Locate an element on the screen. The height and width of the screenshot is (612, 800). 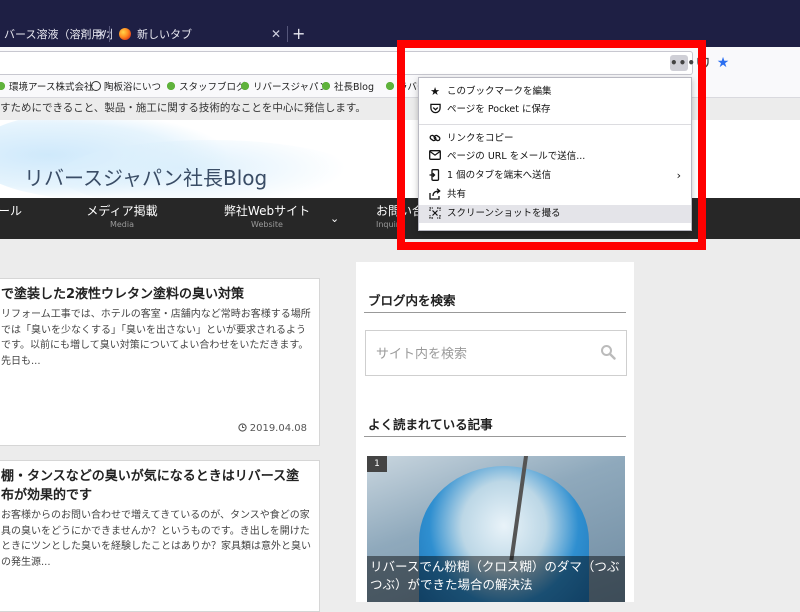
link-icon is located at coordinates (435, 139).